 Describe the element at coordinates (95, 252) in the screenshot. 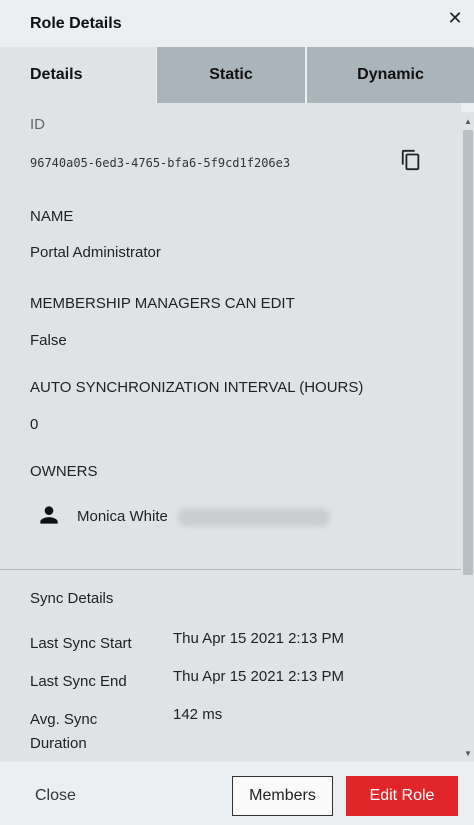

I see `name-value: Portal Administrator` at that location.